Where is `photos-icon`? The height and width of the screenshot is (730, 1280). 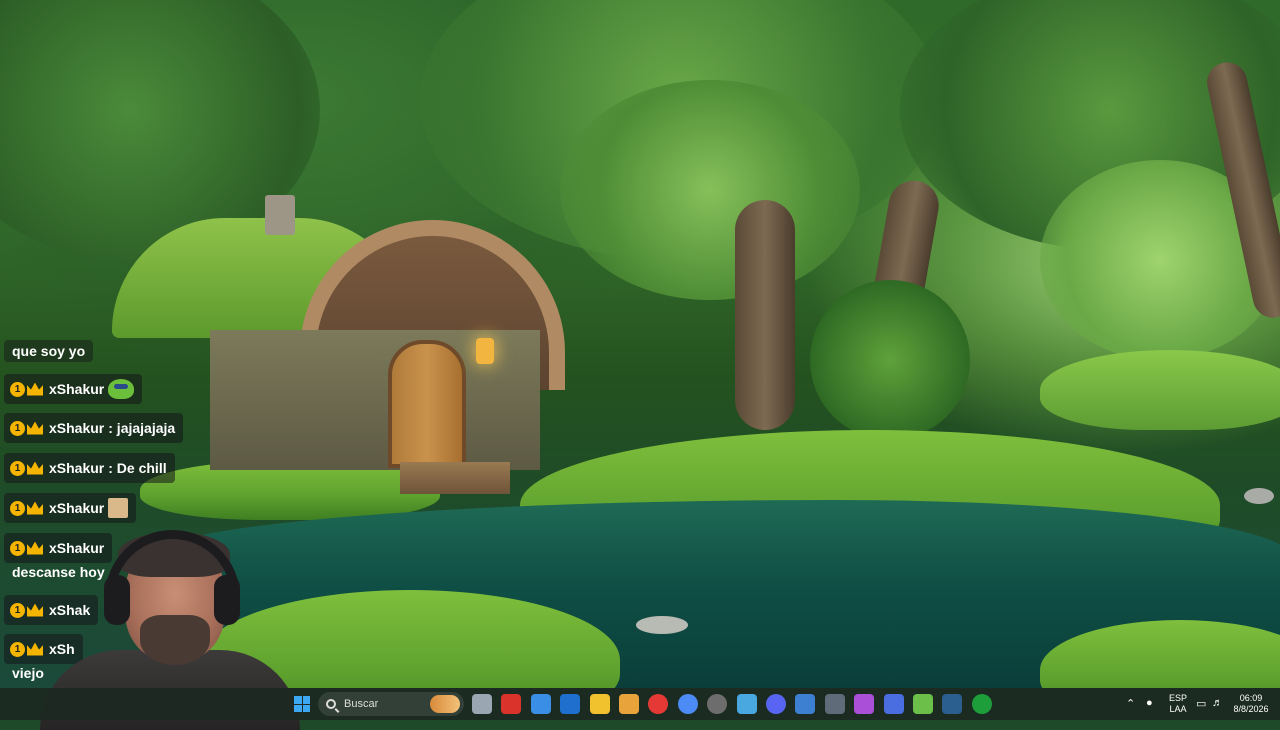
photos-icon is located at coordinates (805, 704).